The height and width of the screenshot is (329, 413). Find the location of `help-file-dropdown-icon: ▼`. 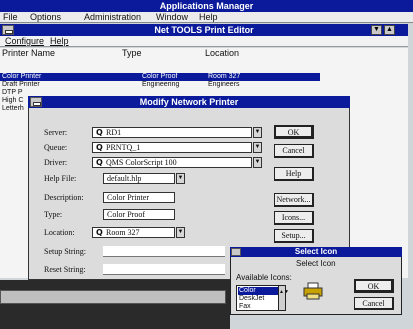

help-file-dropdown-icon: ▼ is located at coordinates (180, 178).